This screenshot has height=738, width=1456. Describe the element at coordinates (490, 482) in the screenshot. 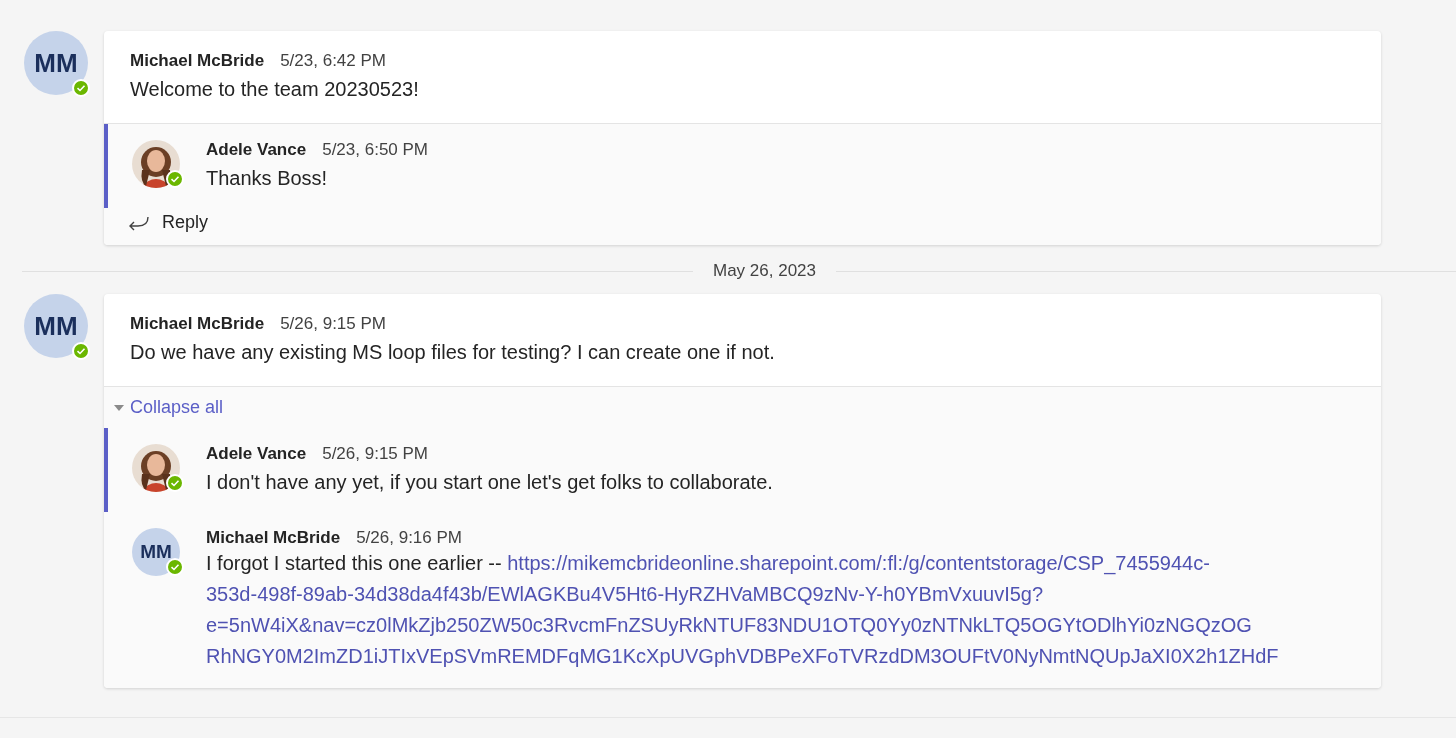

I see `message-text: I don't have any yet, if you start one let's get folks to collaborate.` at that location.